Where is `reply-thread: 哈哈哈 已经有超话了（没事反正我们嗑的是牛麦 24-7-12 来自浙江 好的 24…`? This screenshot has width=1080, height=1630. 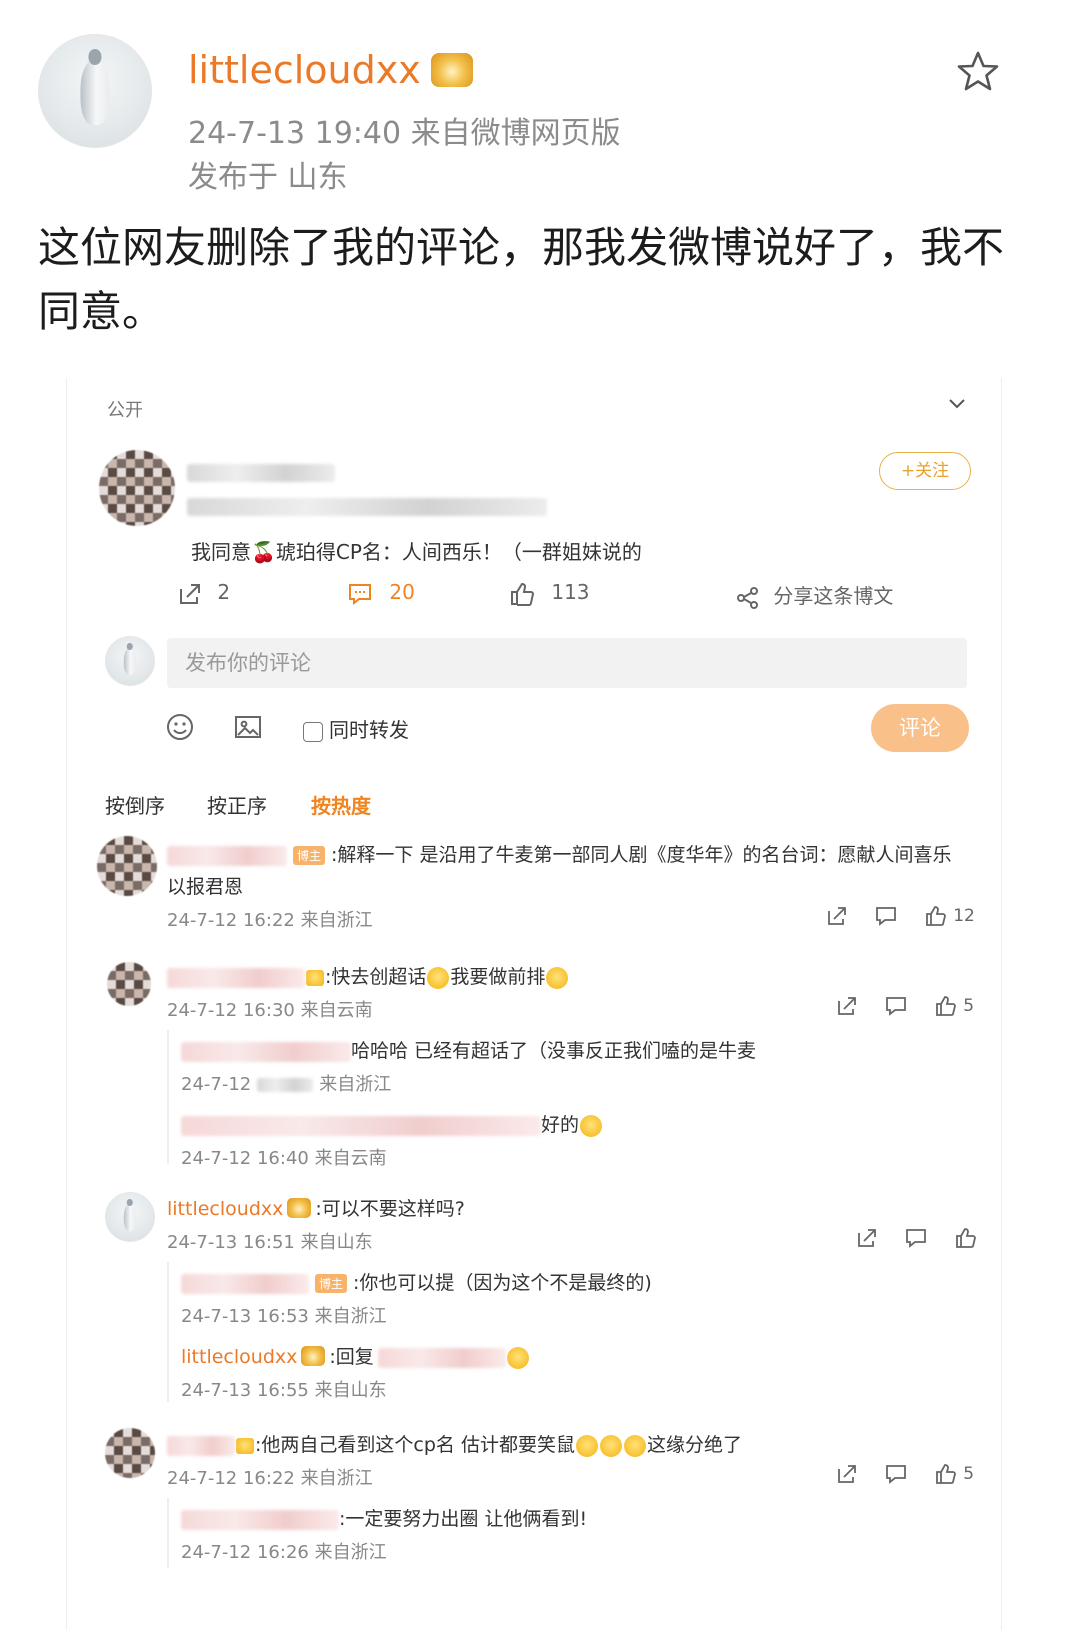
reply-thread: 哈哈哈 已经有超话了（没事反正我们嗑的是牛麦 24-7-12 来自浙江 好的 24… is located at coordinates (518, 1099).